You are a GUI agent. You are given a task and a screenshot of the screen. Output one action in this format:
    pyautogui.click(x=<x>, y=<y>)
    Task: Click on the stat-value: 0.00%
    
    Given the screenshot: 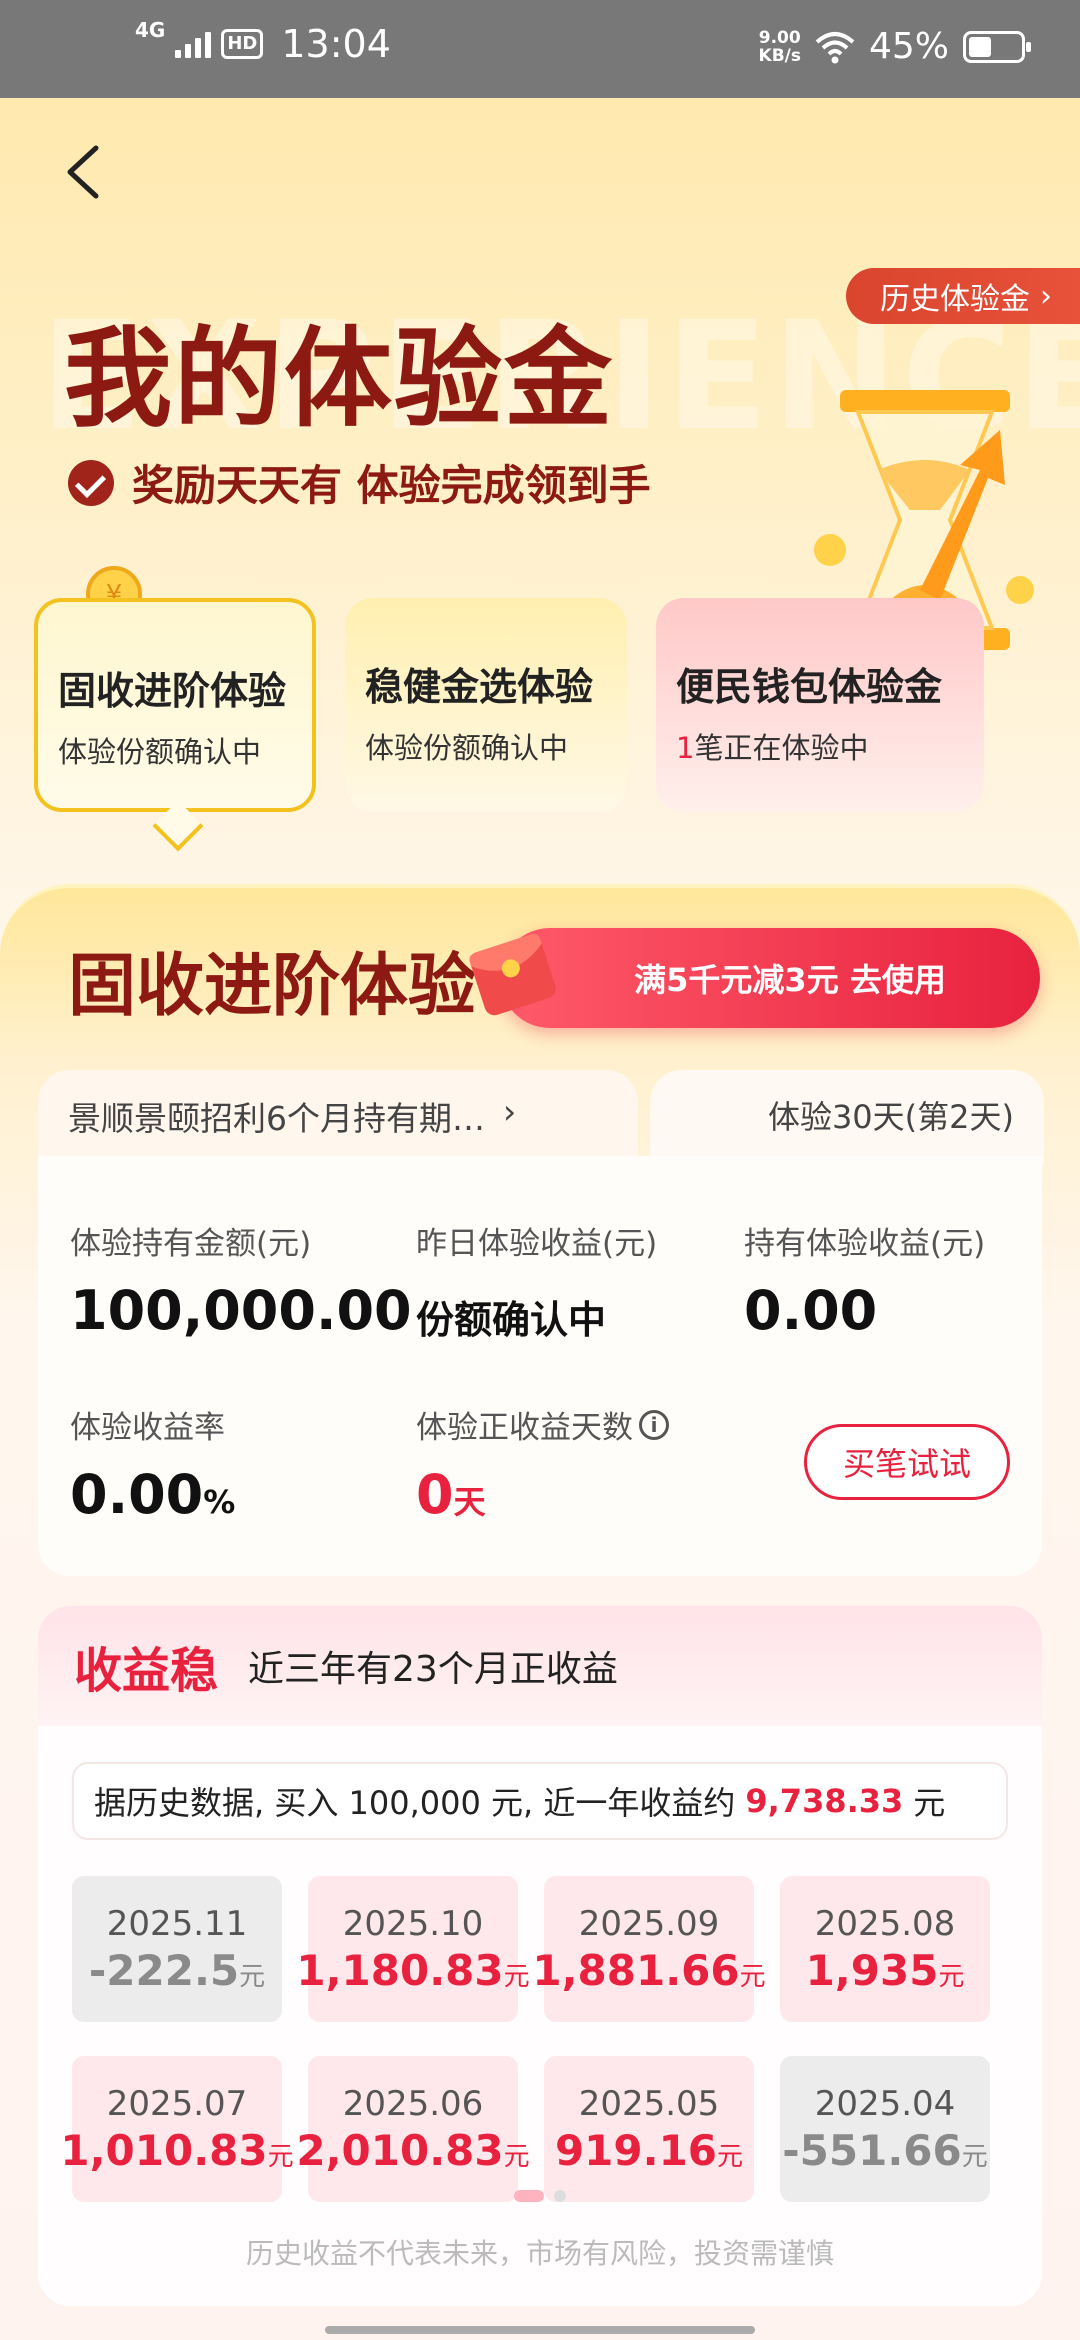 What is the action you would take?
    pyautogui.click(x=152, y=1494)
    